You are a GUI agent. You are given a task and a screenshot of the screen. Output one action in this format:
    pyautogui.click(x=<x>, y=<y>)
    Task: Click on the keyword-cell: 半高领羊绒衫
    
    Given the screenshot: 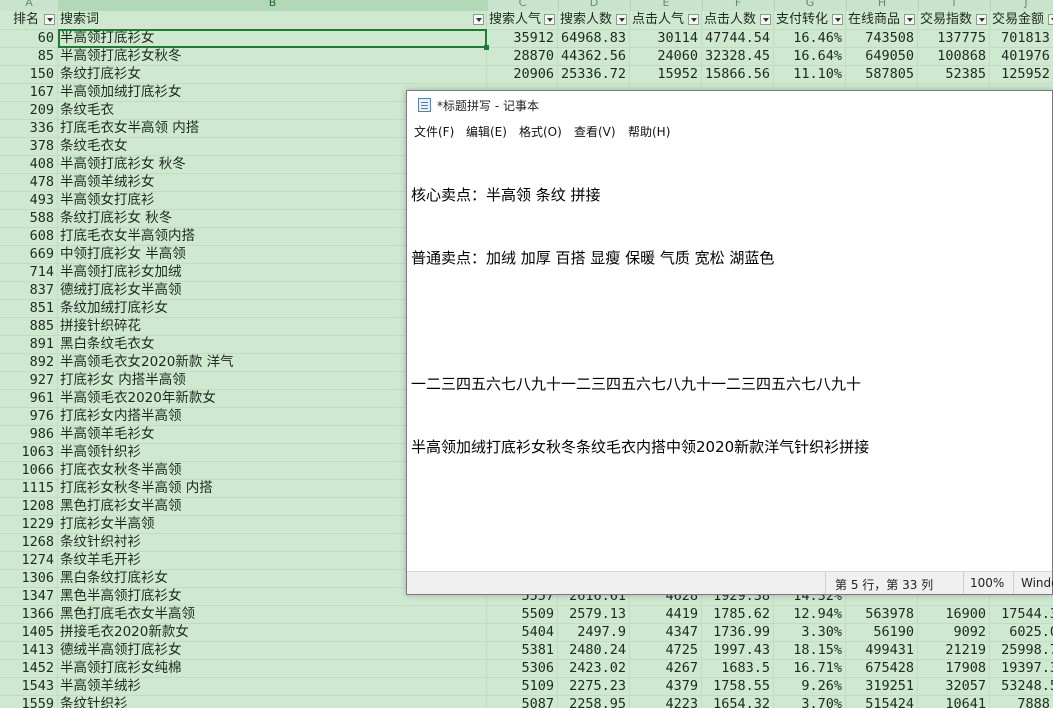 What is the action you would take?
    pyautogui.click(x=272, y=686)
    